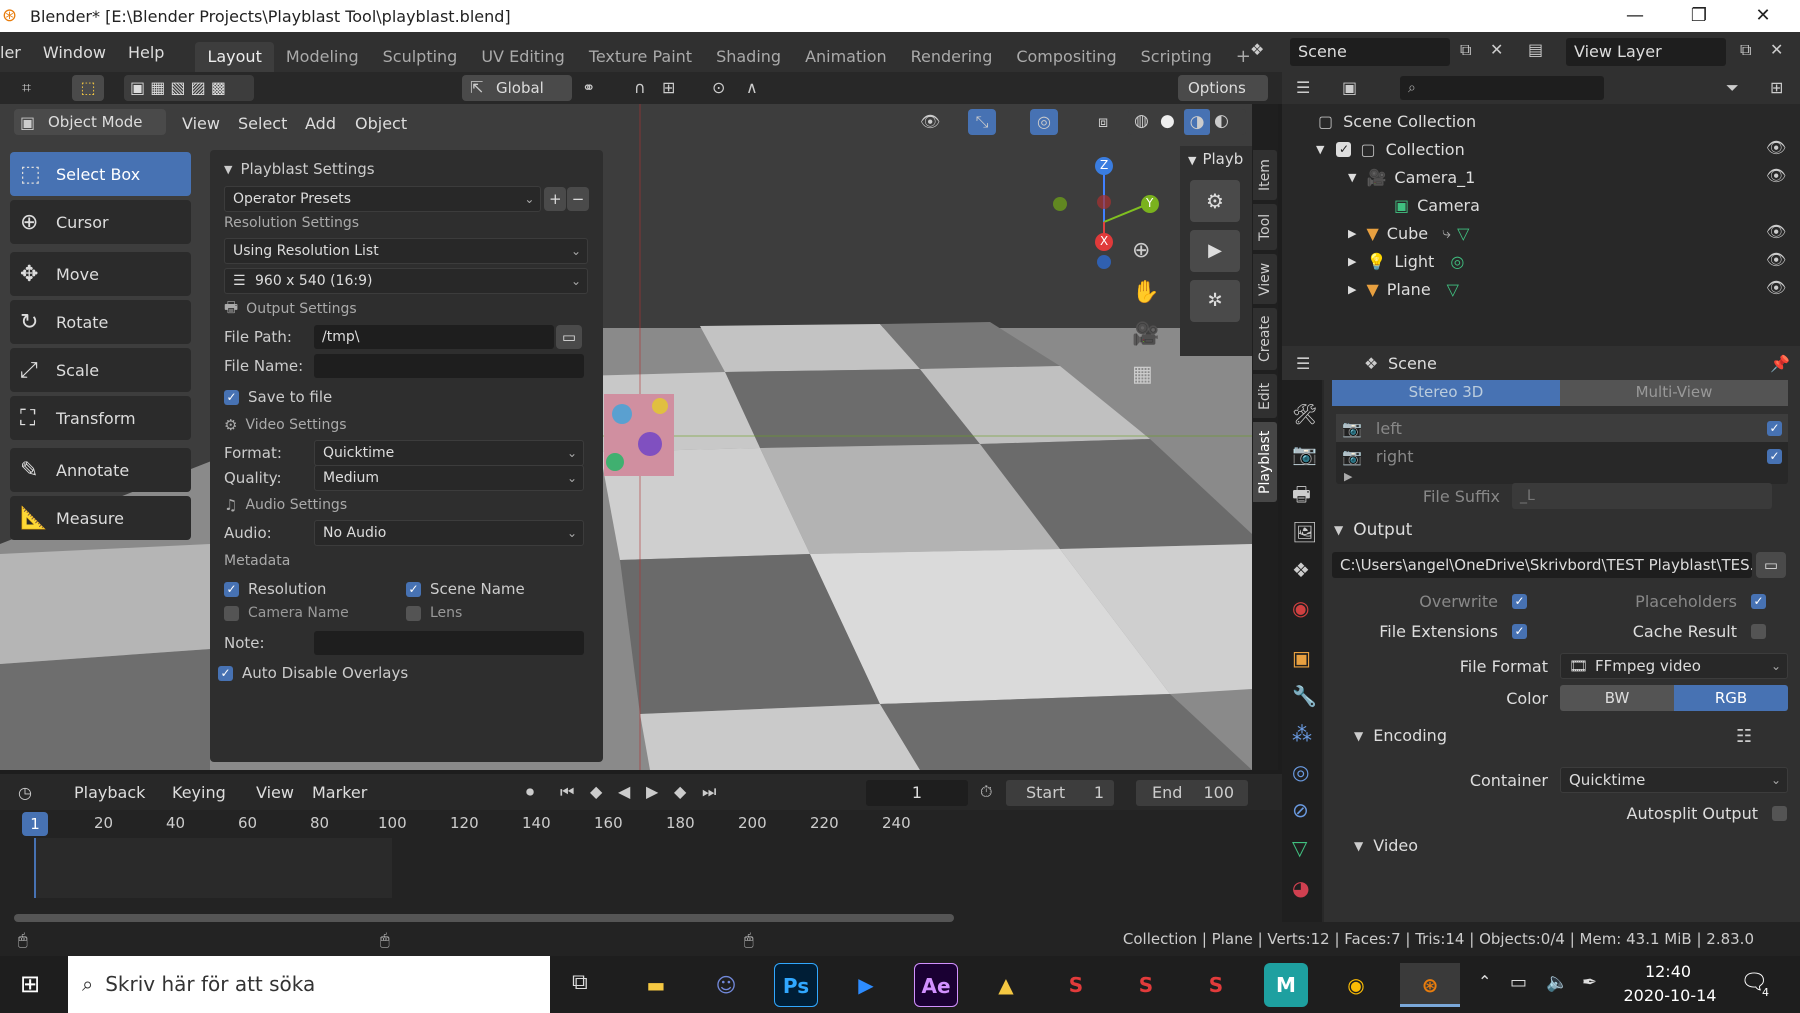 The width and height of the screenshot is (1800, 1013). Describe the element at coordinates (982, 122) in the screenshot. I see `gizmo-toggle-icon: ⤡` at that location.